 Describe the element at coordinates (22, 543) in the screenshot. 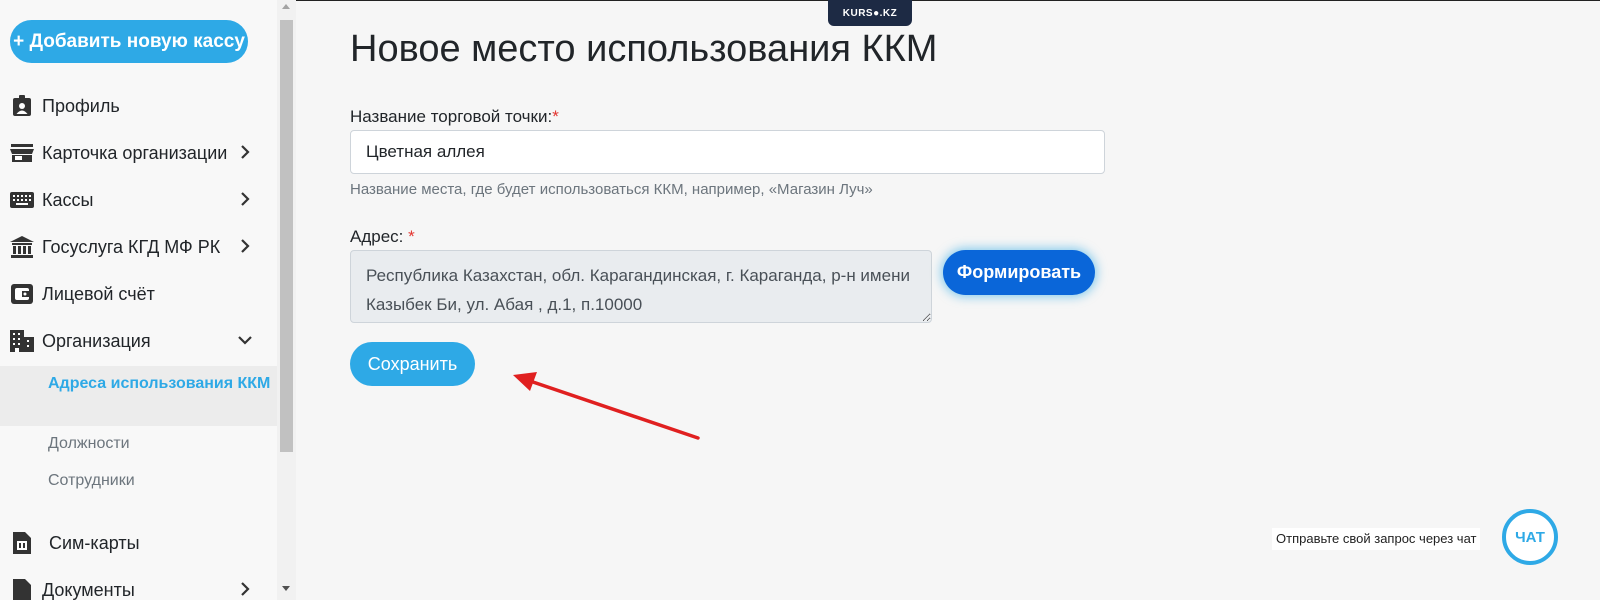

I see `sim-card-icon` at that location.